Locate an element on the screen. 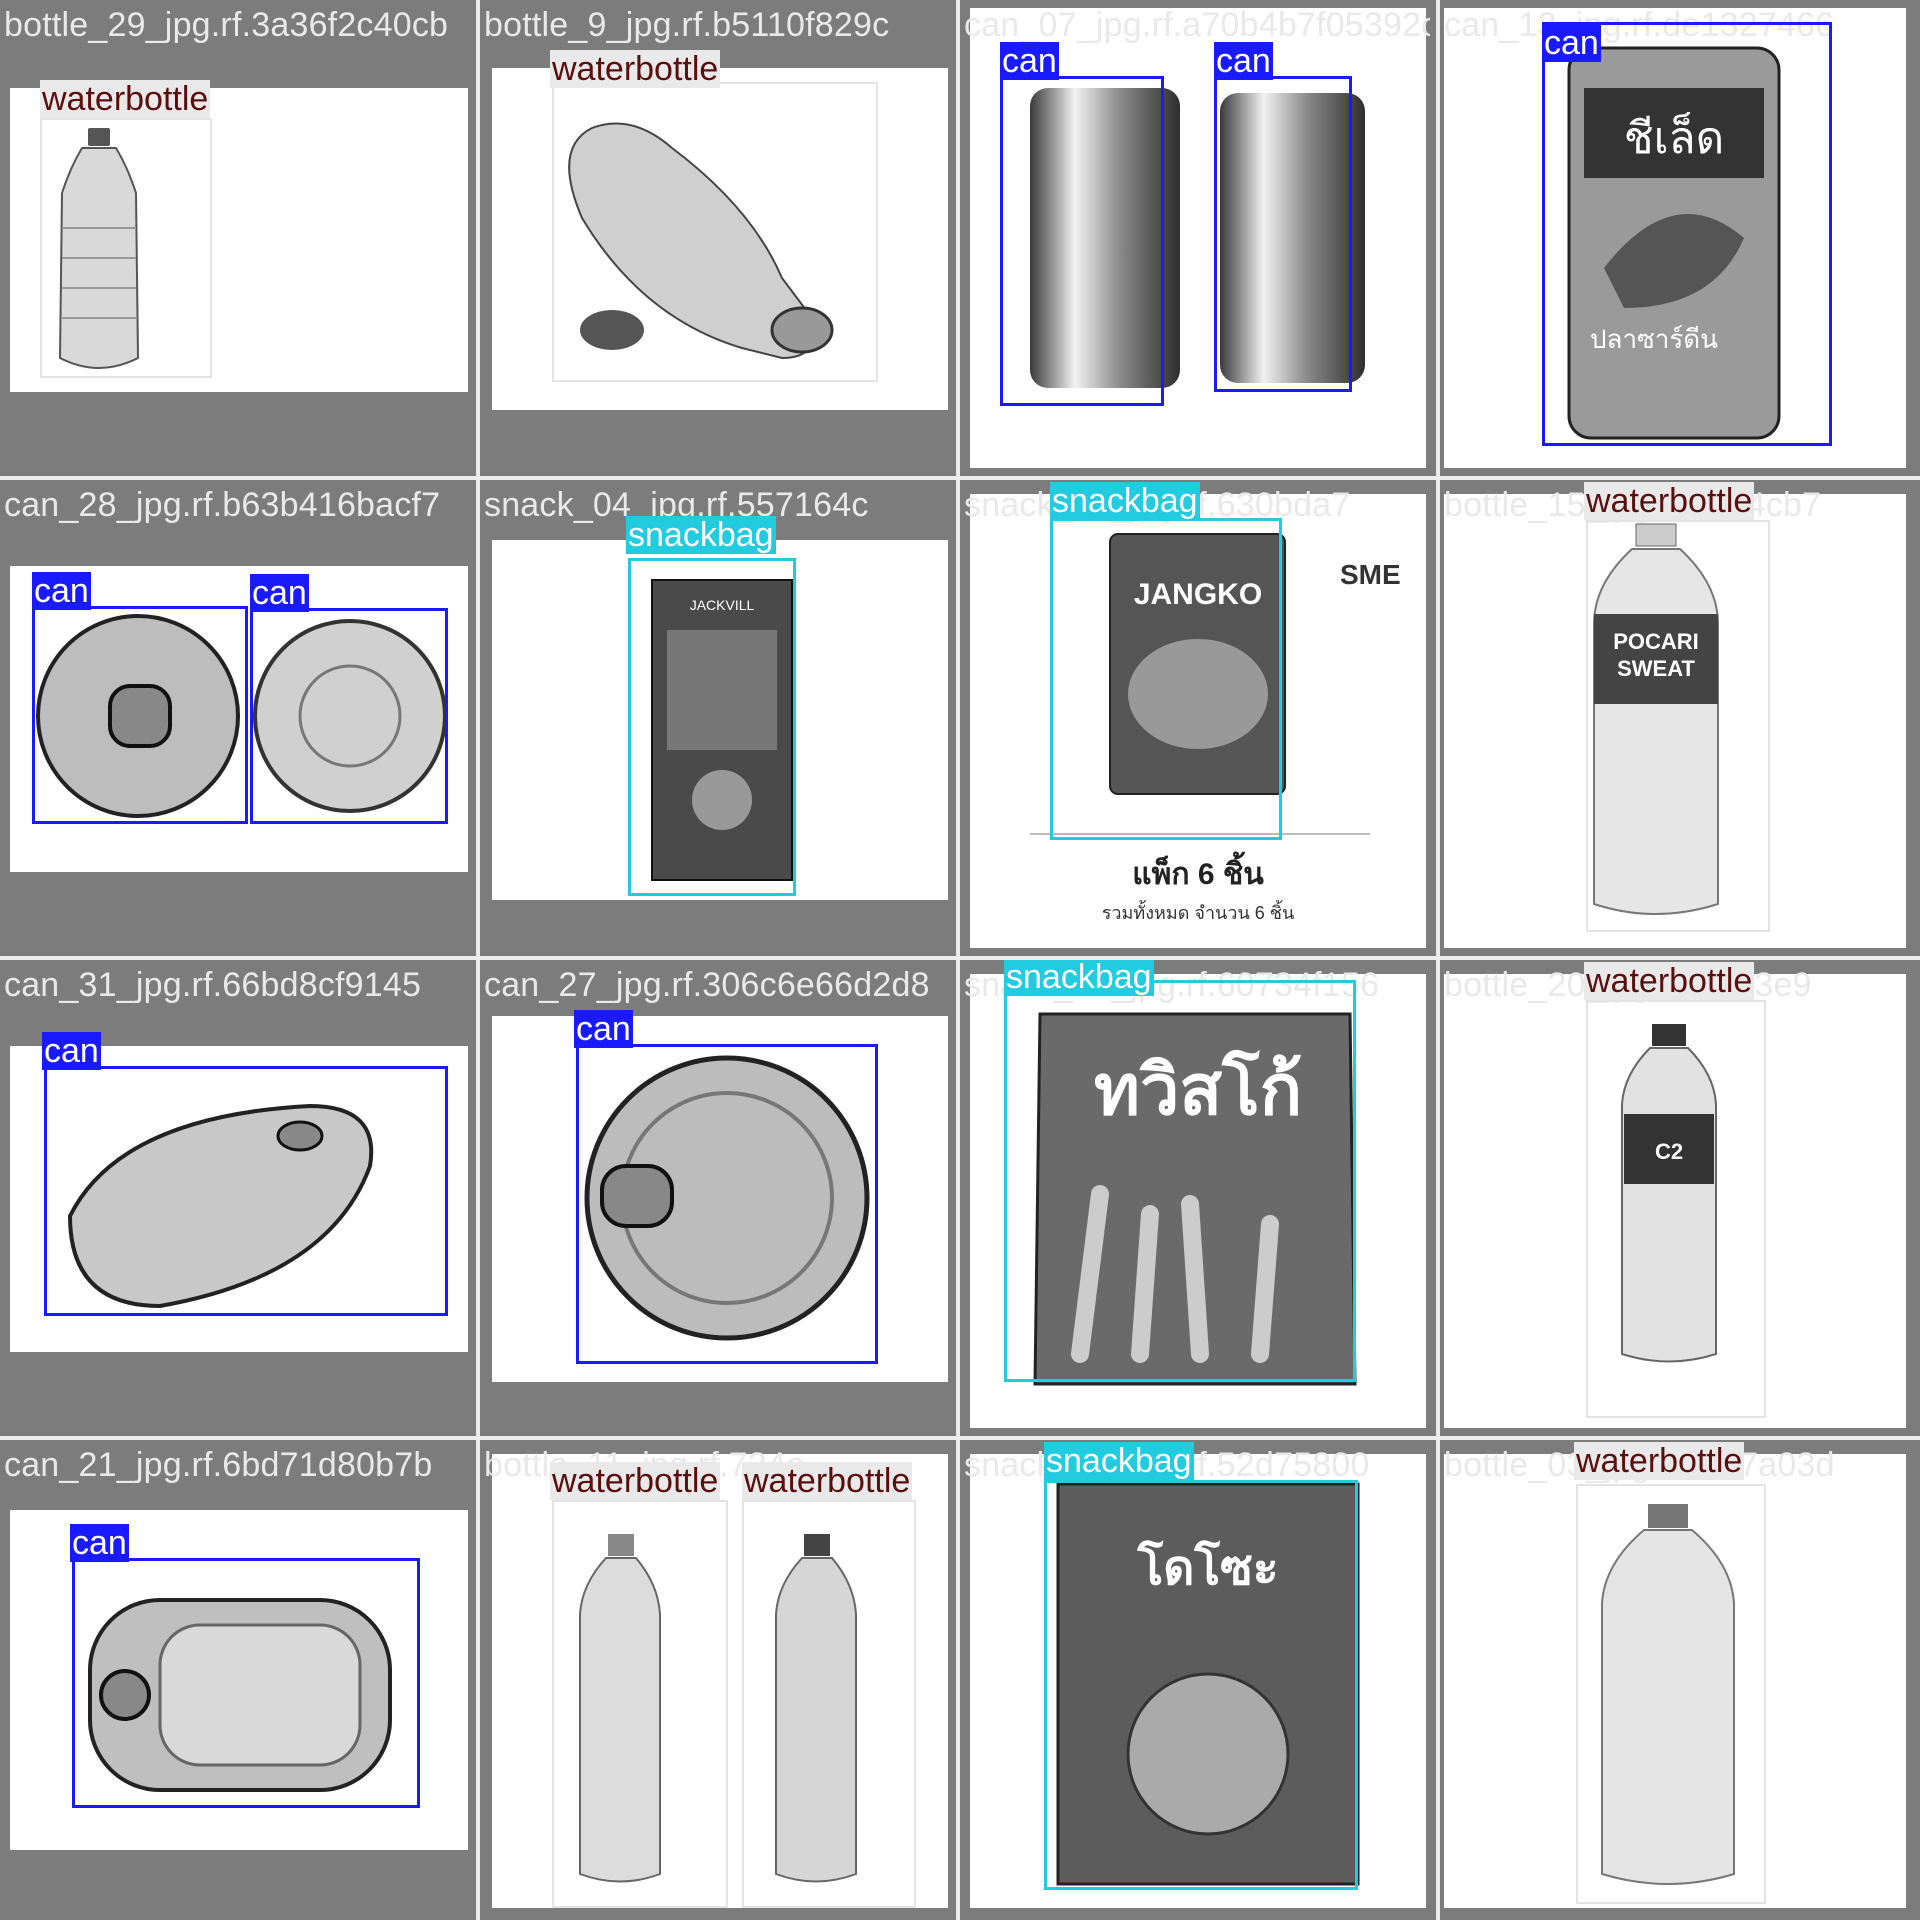 This screenshot has width=1920, height=1920. tile-3: can_07_jpg.rf.a70b4b7f05392c can can is located at coordinates (1195, 235).